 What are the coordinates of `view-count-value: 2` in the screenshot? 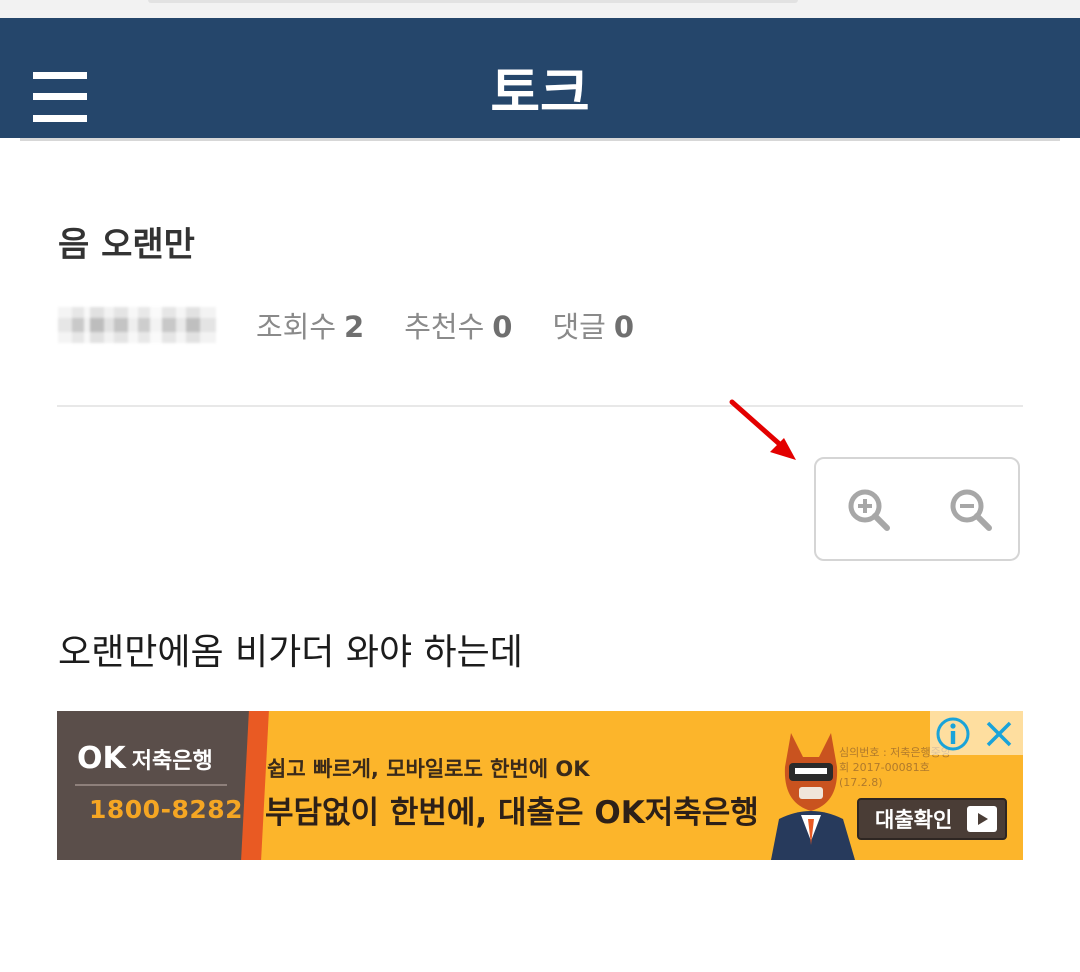 It's located at (354, 327).